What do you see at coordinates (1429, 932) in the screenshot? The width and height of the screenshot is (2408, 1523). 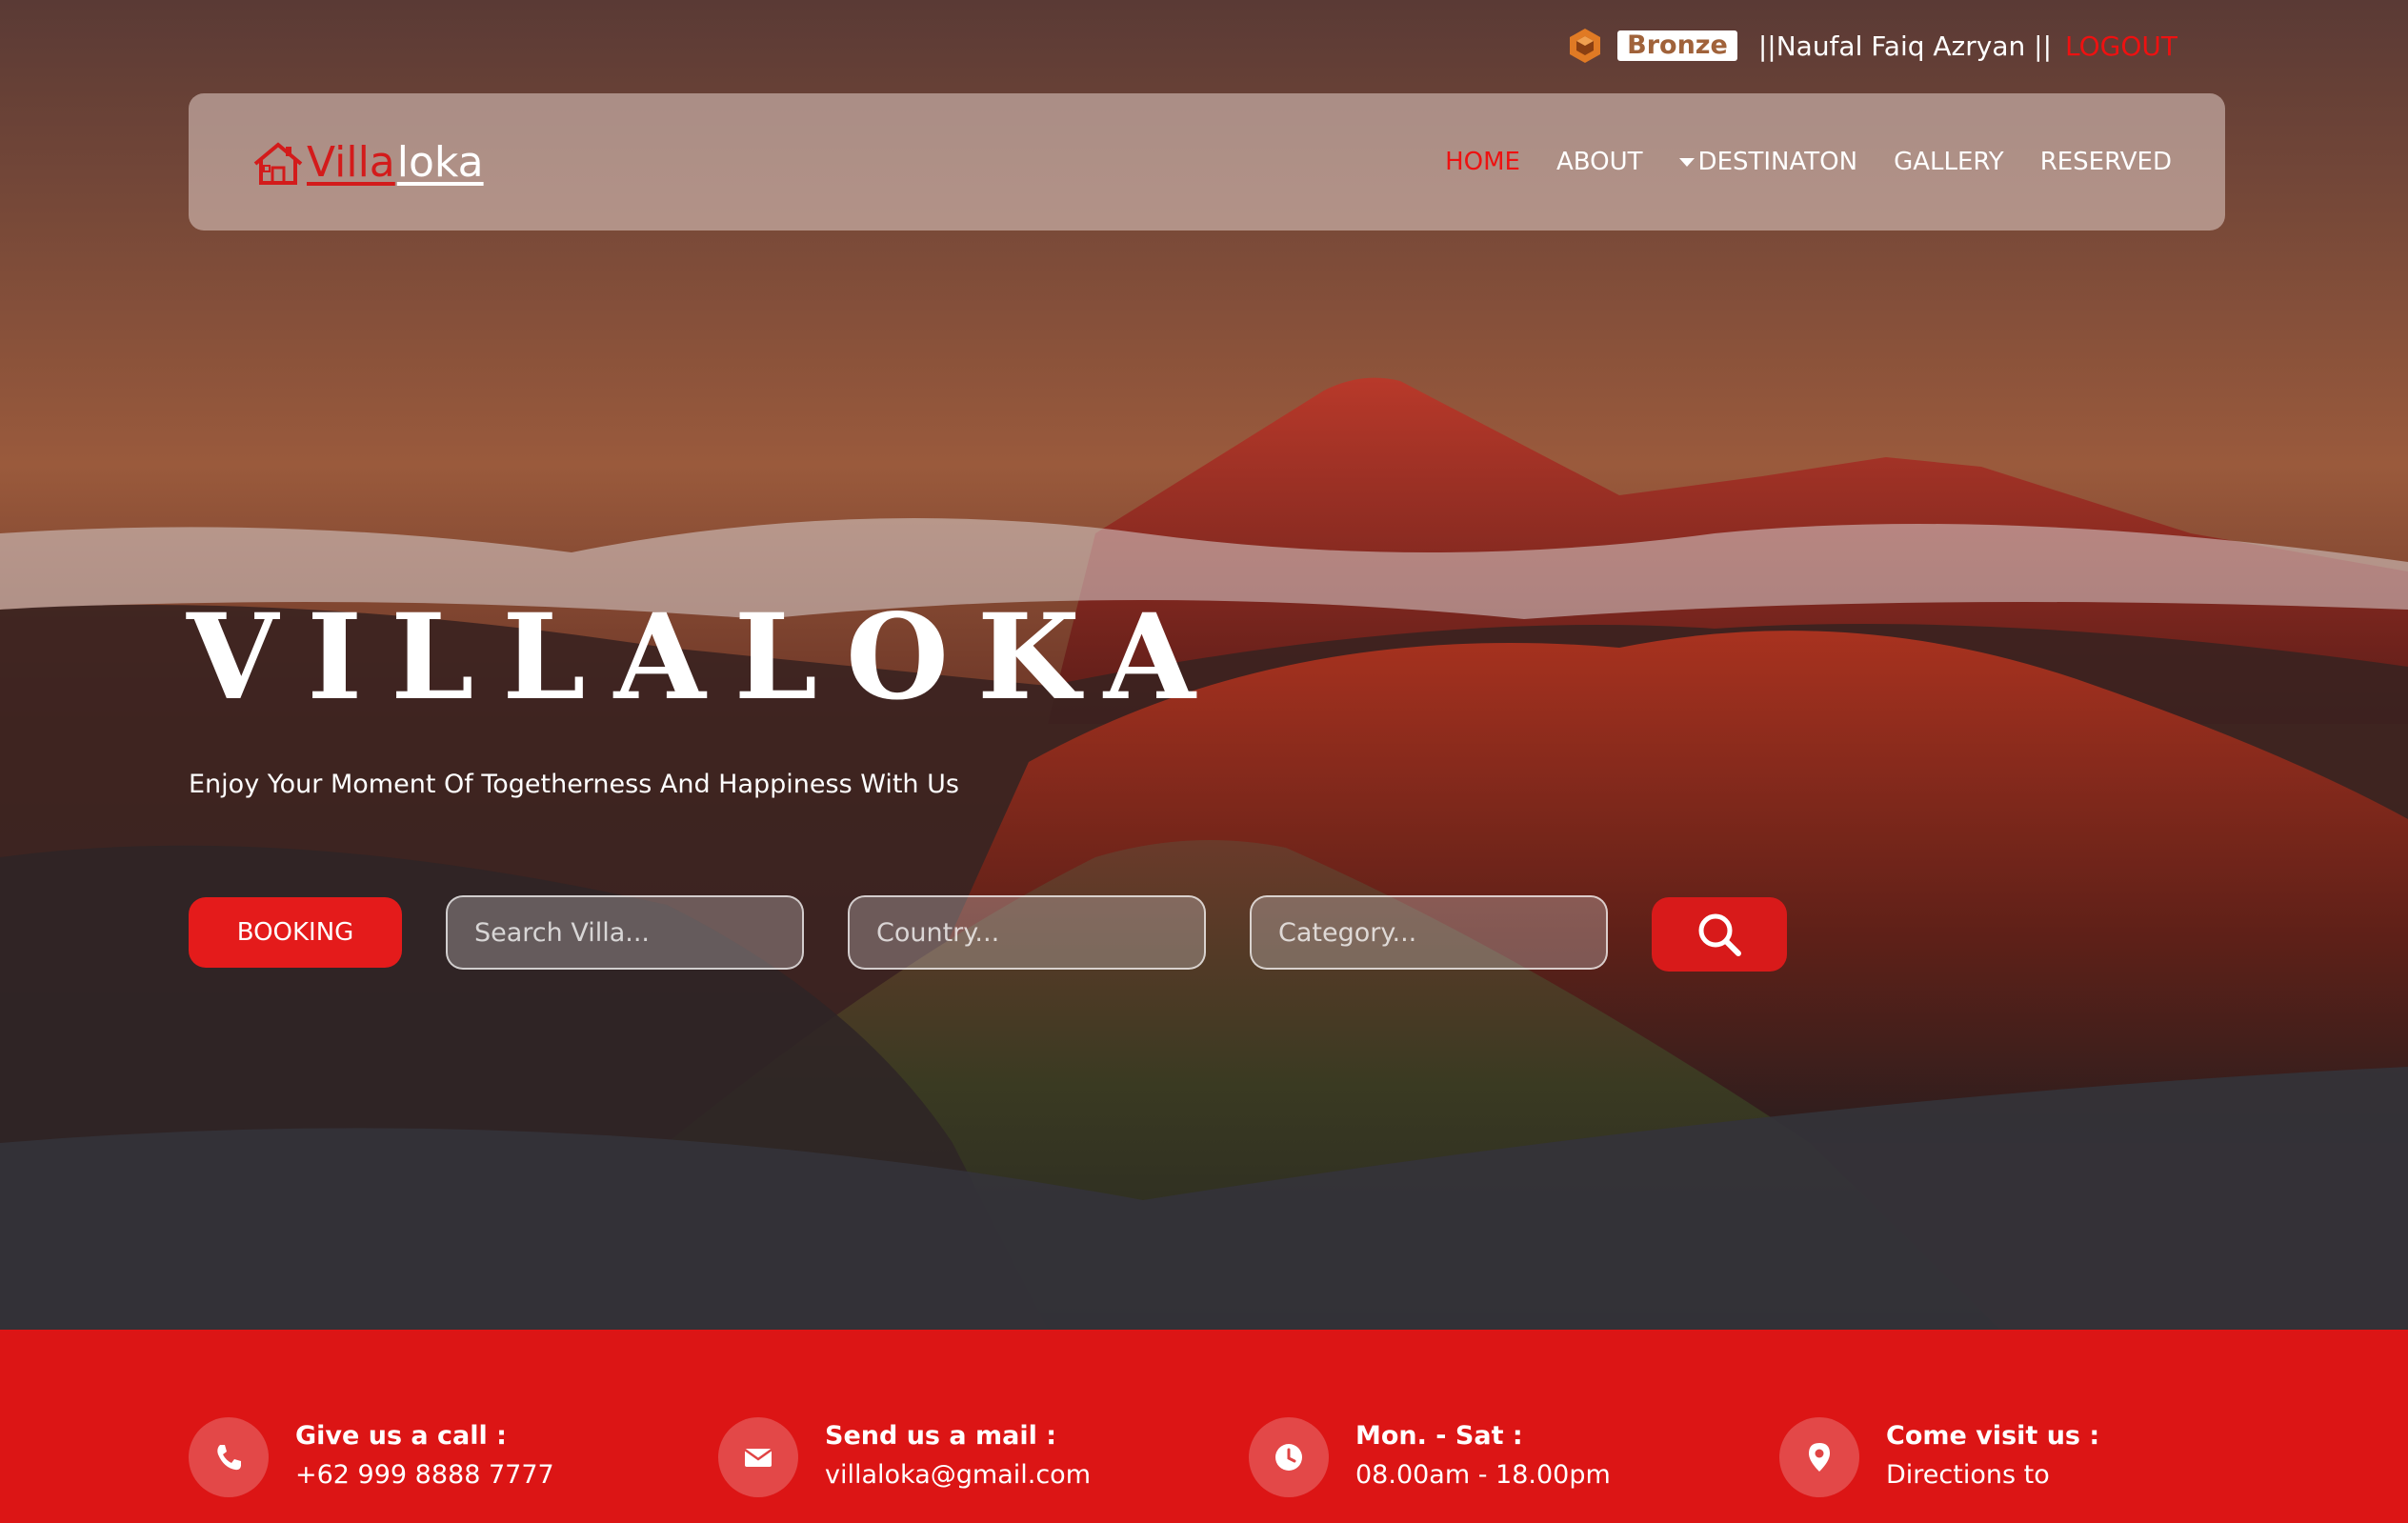 I see `category-input` at bounding box center [1429, 932].